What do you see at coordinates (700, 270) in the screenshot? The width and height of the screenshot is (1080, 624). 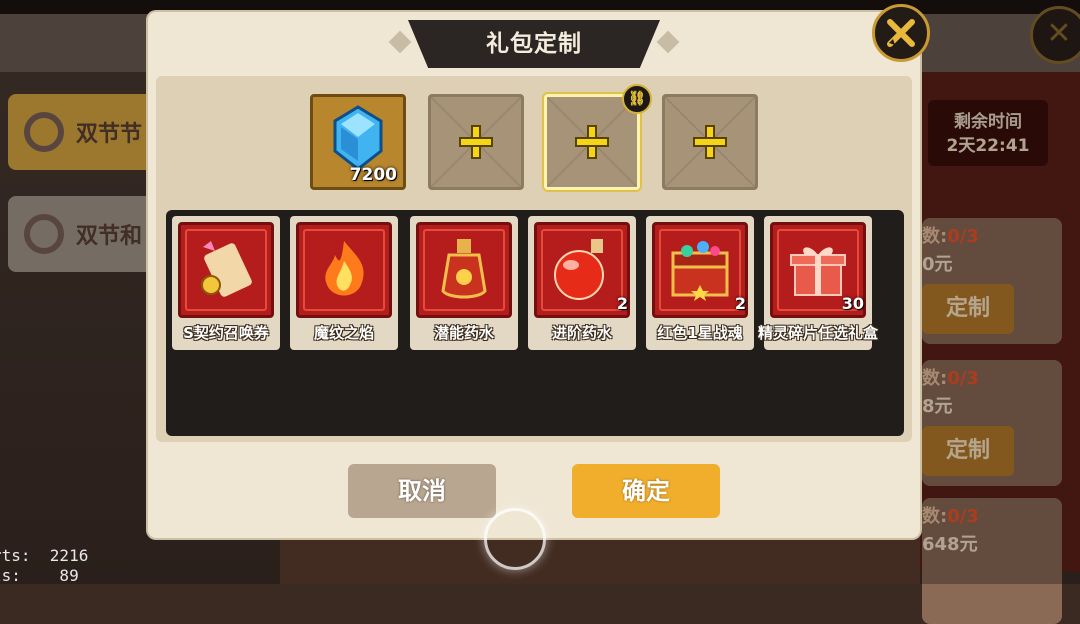 I see `treasure-chest-icon` at bounding box center [700, 270].